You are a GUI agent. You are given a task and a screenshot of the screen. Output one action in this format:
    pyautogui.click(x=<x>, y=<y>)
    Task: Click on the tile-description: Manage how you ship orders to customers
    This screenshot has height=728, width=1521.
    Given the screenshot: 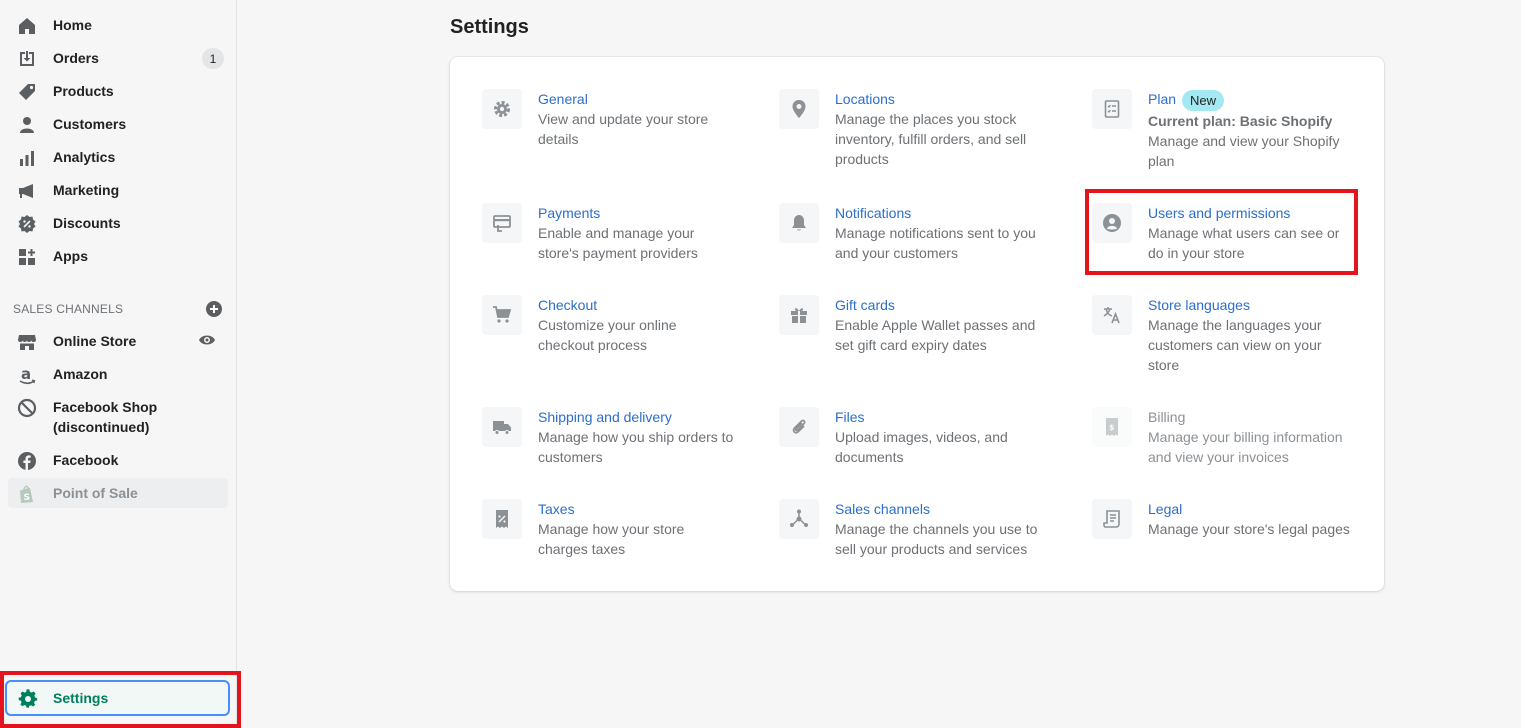 What is the action you would take?
    pyautogui.click(x=636, y=447)
    